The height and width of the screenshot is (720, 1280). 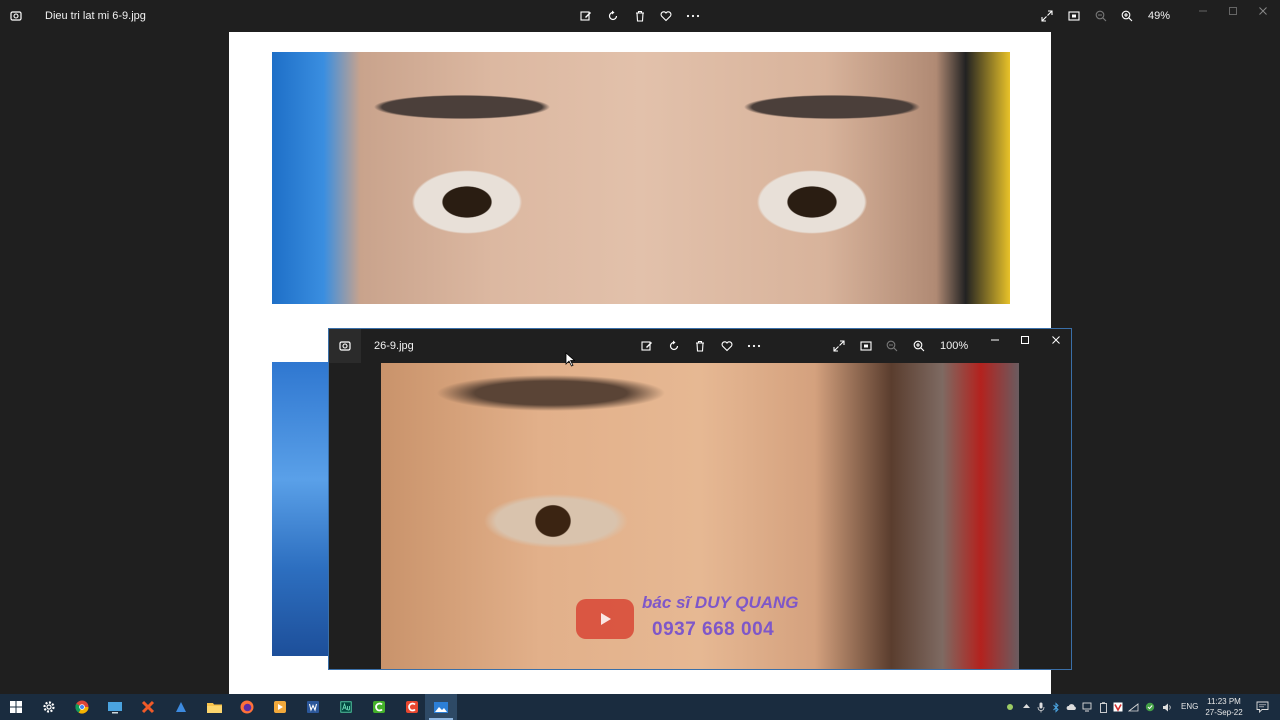 What do you see at coordinates (1071, 707) in the screenshot?
I see `cloud-icon` at bounding box center [1071, 707].